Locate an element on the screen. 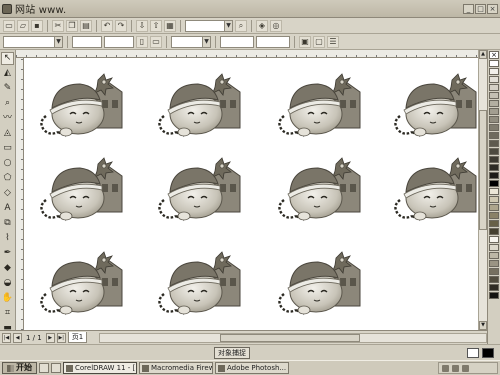  duplicate-offset-field is located at coordinates (273, 41).